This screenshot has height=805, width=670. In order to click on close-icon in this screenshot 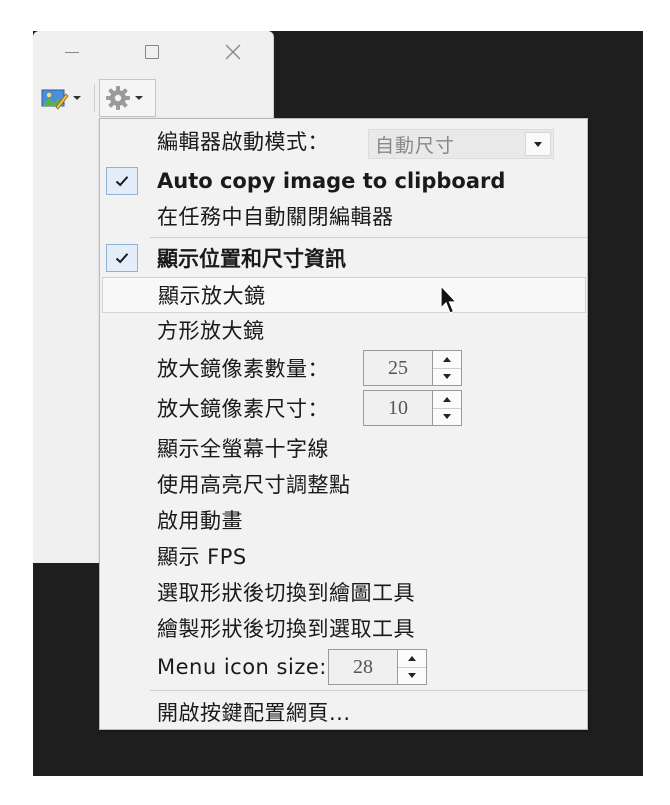, I will do `click(233, 52)`.